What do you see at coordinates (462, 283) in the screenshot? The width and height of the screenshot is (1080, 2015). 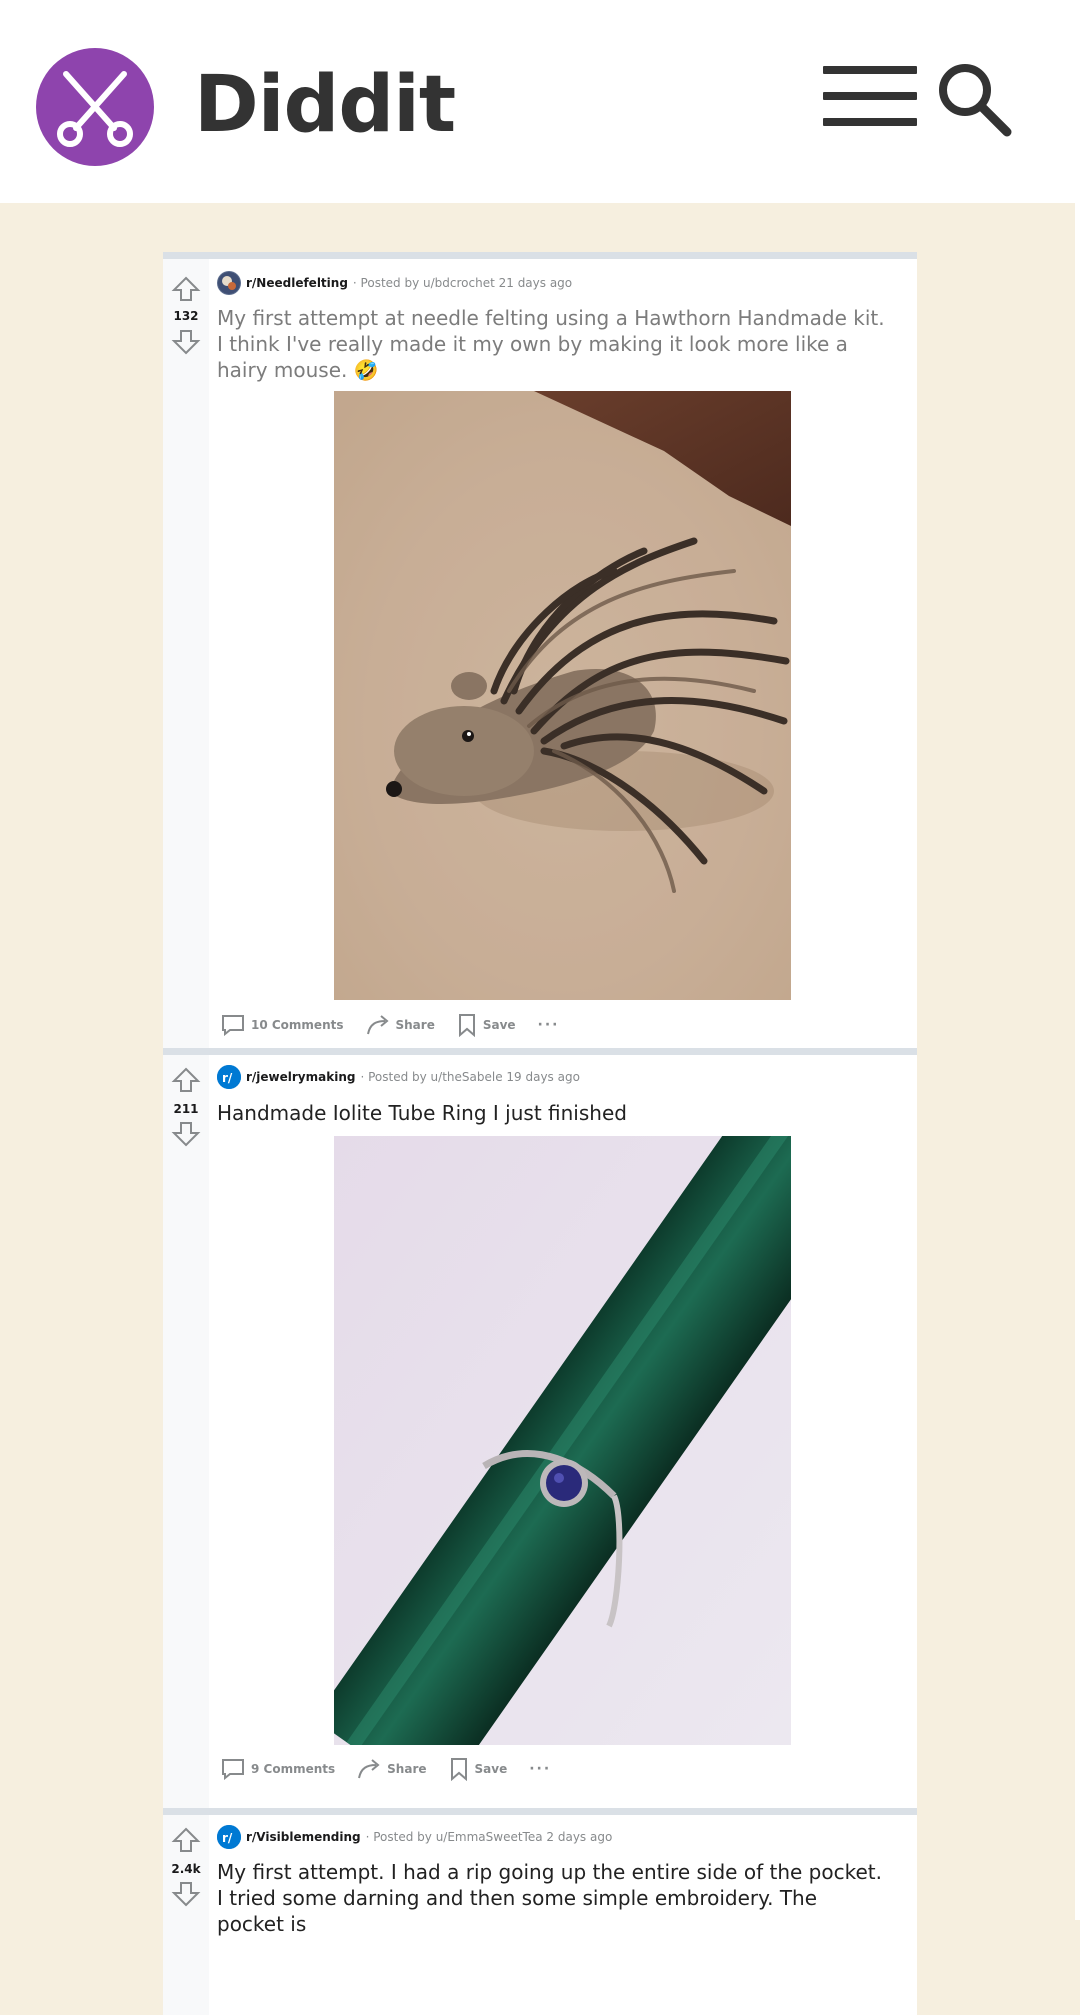 I see `posted-by: · Posted by u/bdcrochet 21 days ago` at bounding box center [462, 283].